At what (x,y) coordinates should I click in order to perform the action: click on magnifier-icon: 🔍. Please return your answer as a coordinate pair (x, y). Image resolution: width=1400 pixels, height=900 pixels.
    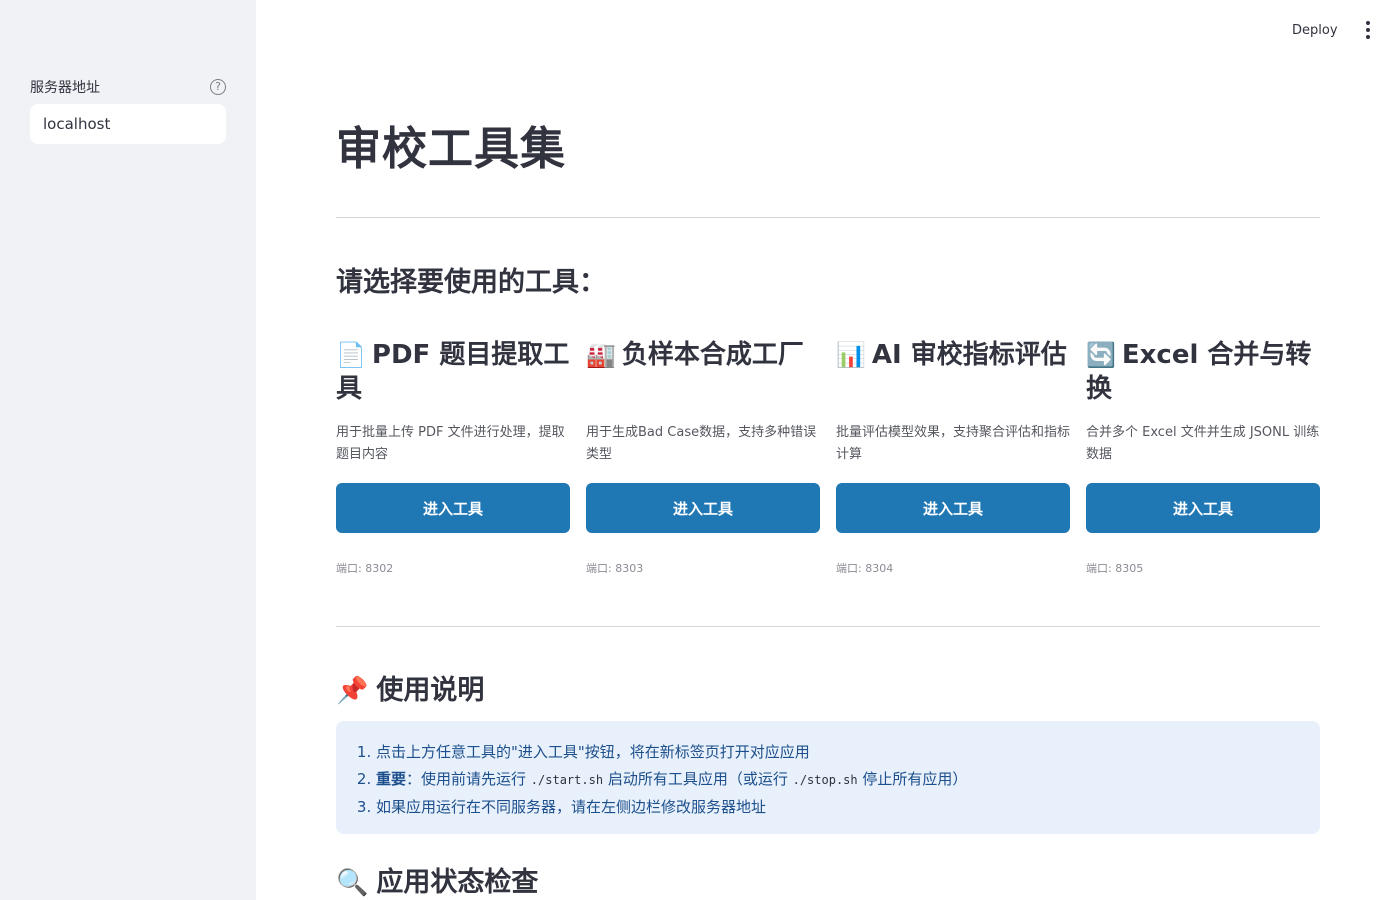
    Looking at the image, I should click on (352, 883).